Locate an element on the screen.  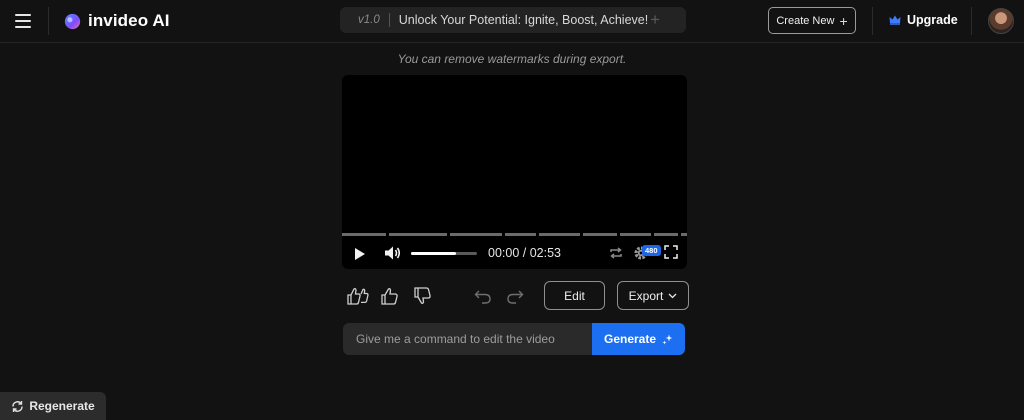
volume-slider is located at coordinates (444, 253).